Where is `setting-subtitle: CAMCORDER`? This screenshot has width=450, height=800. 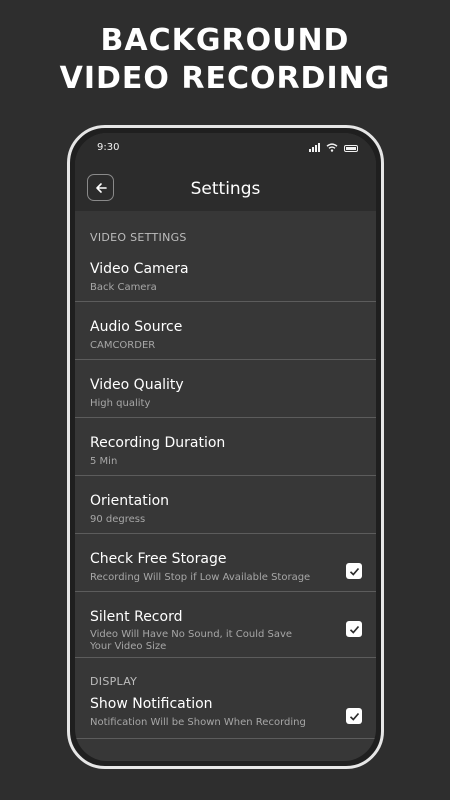 setting-subtitle: CAMCORDER is located at coordinates (123, 345).